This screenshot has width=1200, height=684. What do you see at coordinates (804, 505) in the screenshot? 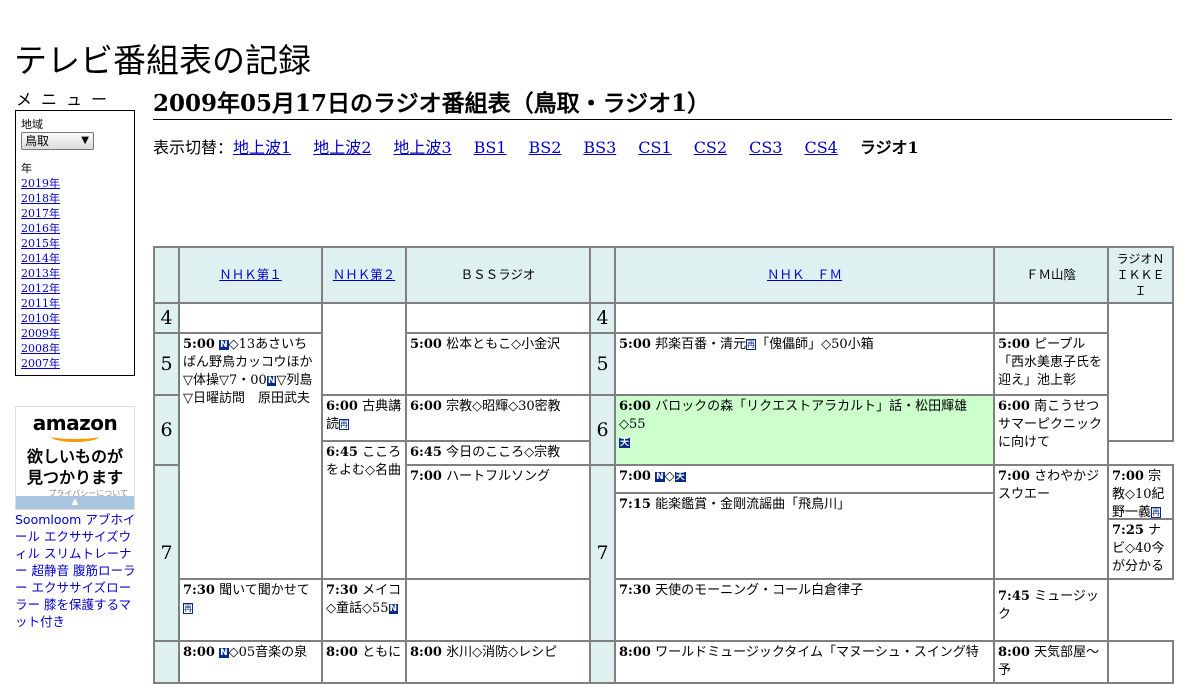
I see `program-cell: 7:15 能楽鑑賞・金剛流謡曲「飛鳥川」` at bounding box center [804, 505].